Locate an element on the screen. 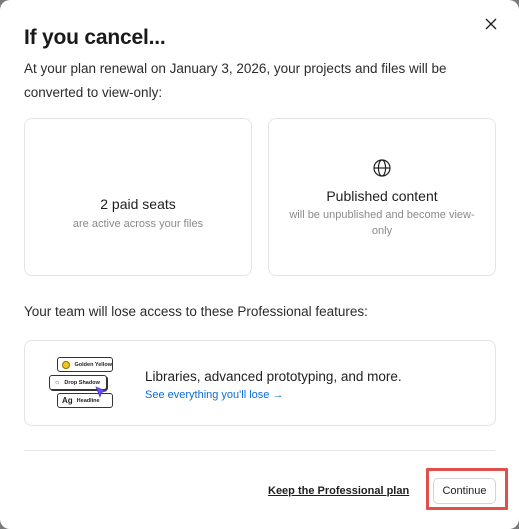 The width and height of the screenshot is (519, 529). color-swatch-icon is located at coordinates (66, 364).